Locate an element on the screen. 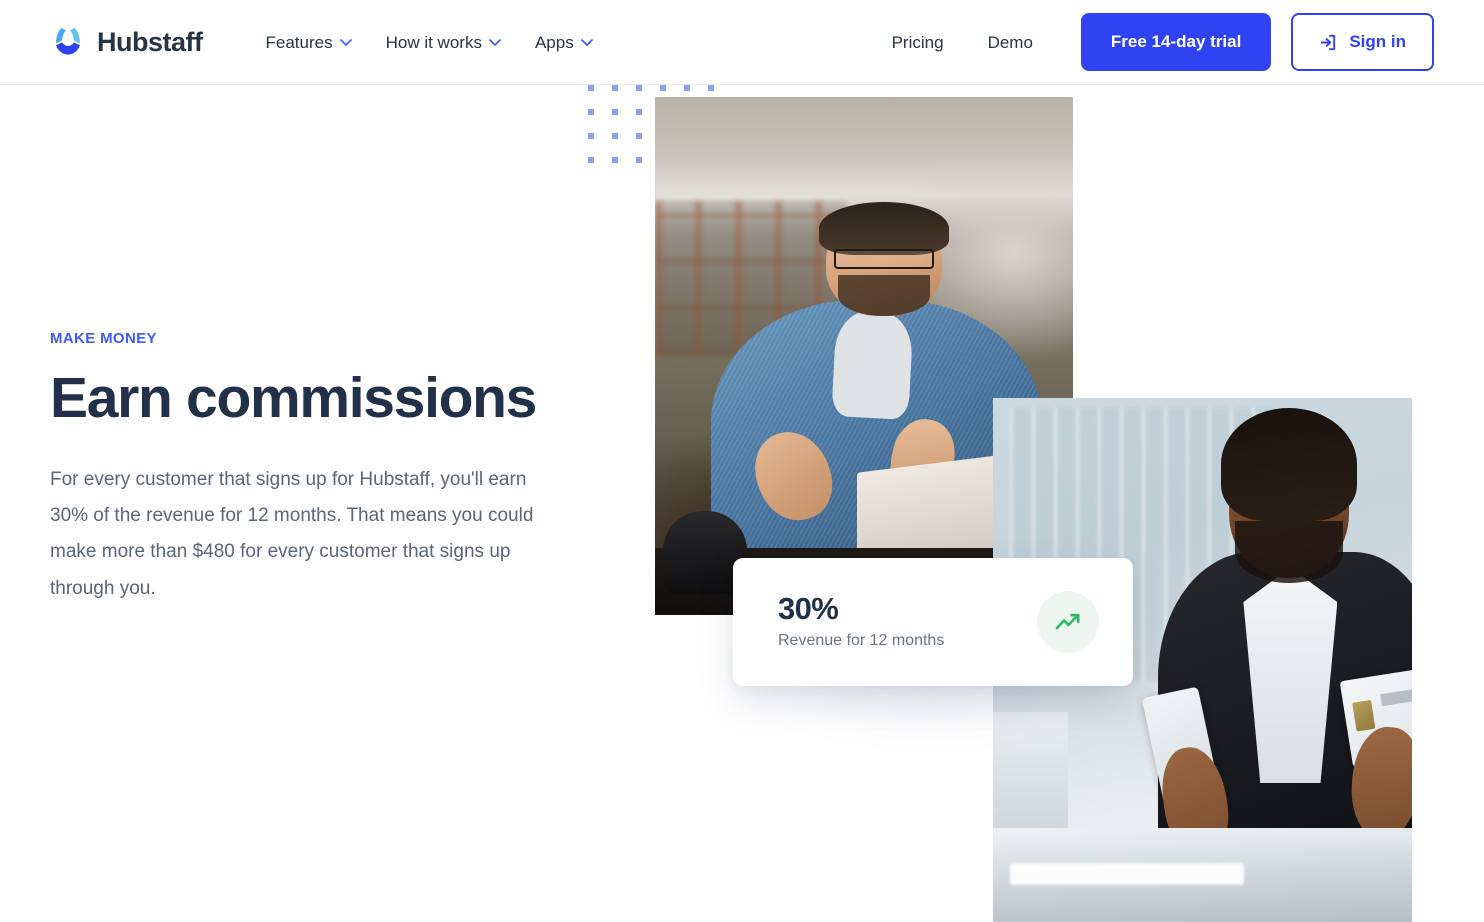 The image size is (1484, 922). sign-in-button: Sign in is located at coordinates (1362, 42).